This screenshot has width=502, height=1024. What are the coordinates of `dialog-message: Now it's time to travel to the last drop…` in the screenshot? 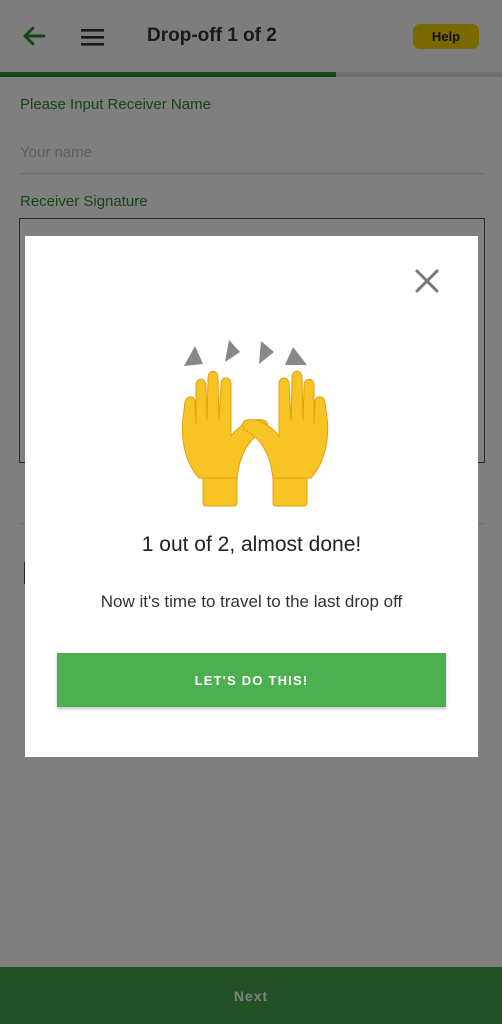 It's located at (251, 601).